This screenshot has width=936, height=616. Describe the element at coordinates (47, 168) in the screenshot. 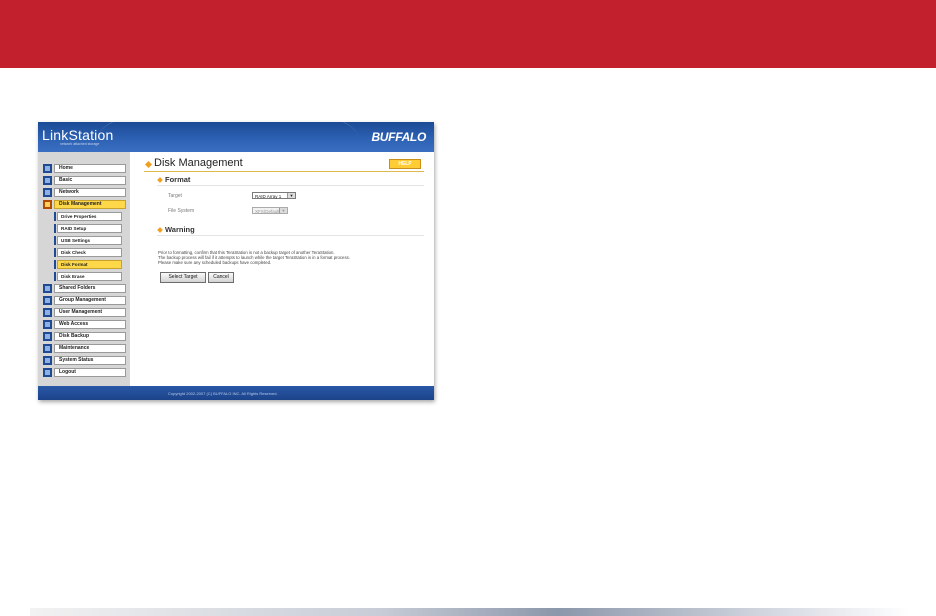

I see `home-icon` at that location.